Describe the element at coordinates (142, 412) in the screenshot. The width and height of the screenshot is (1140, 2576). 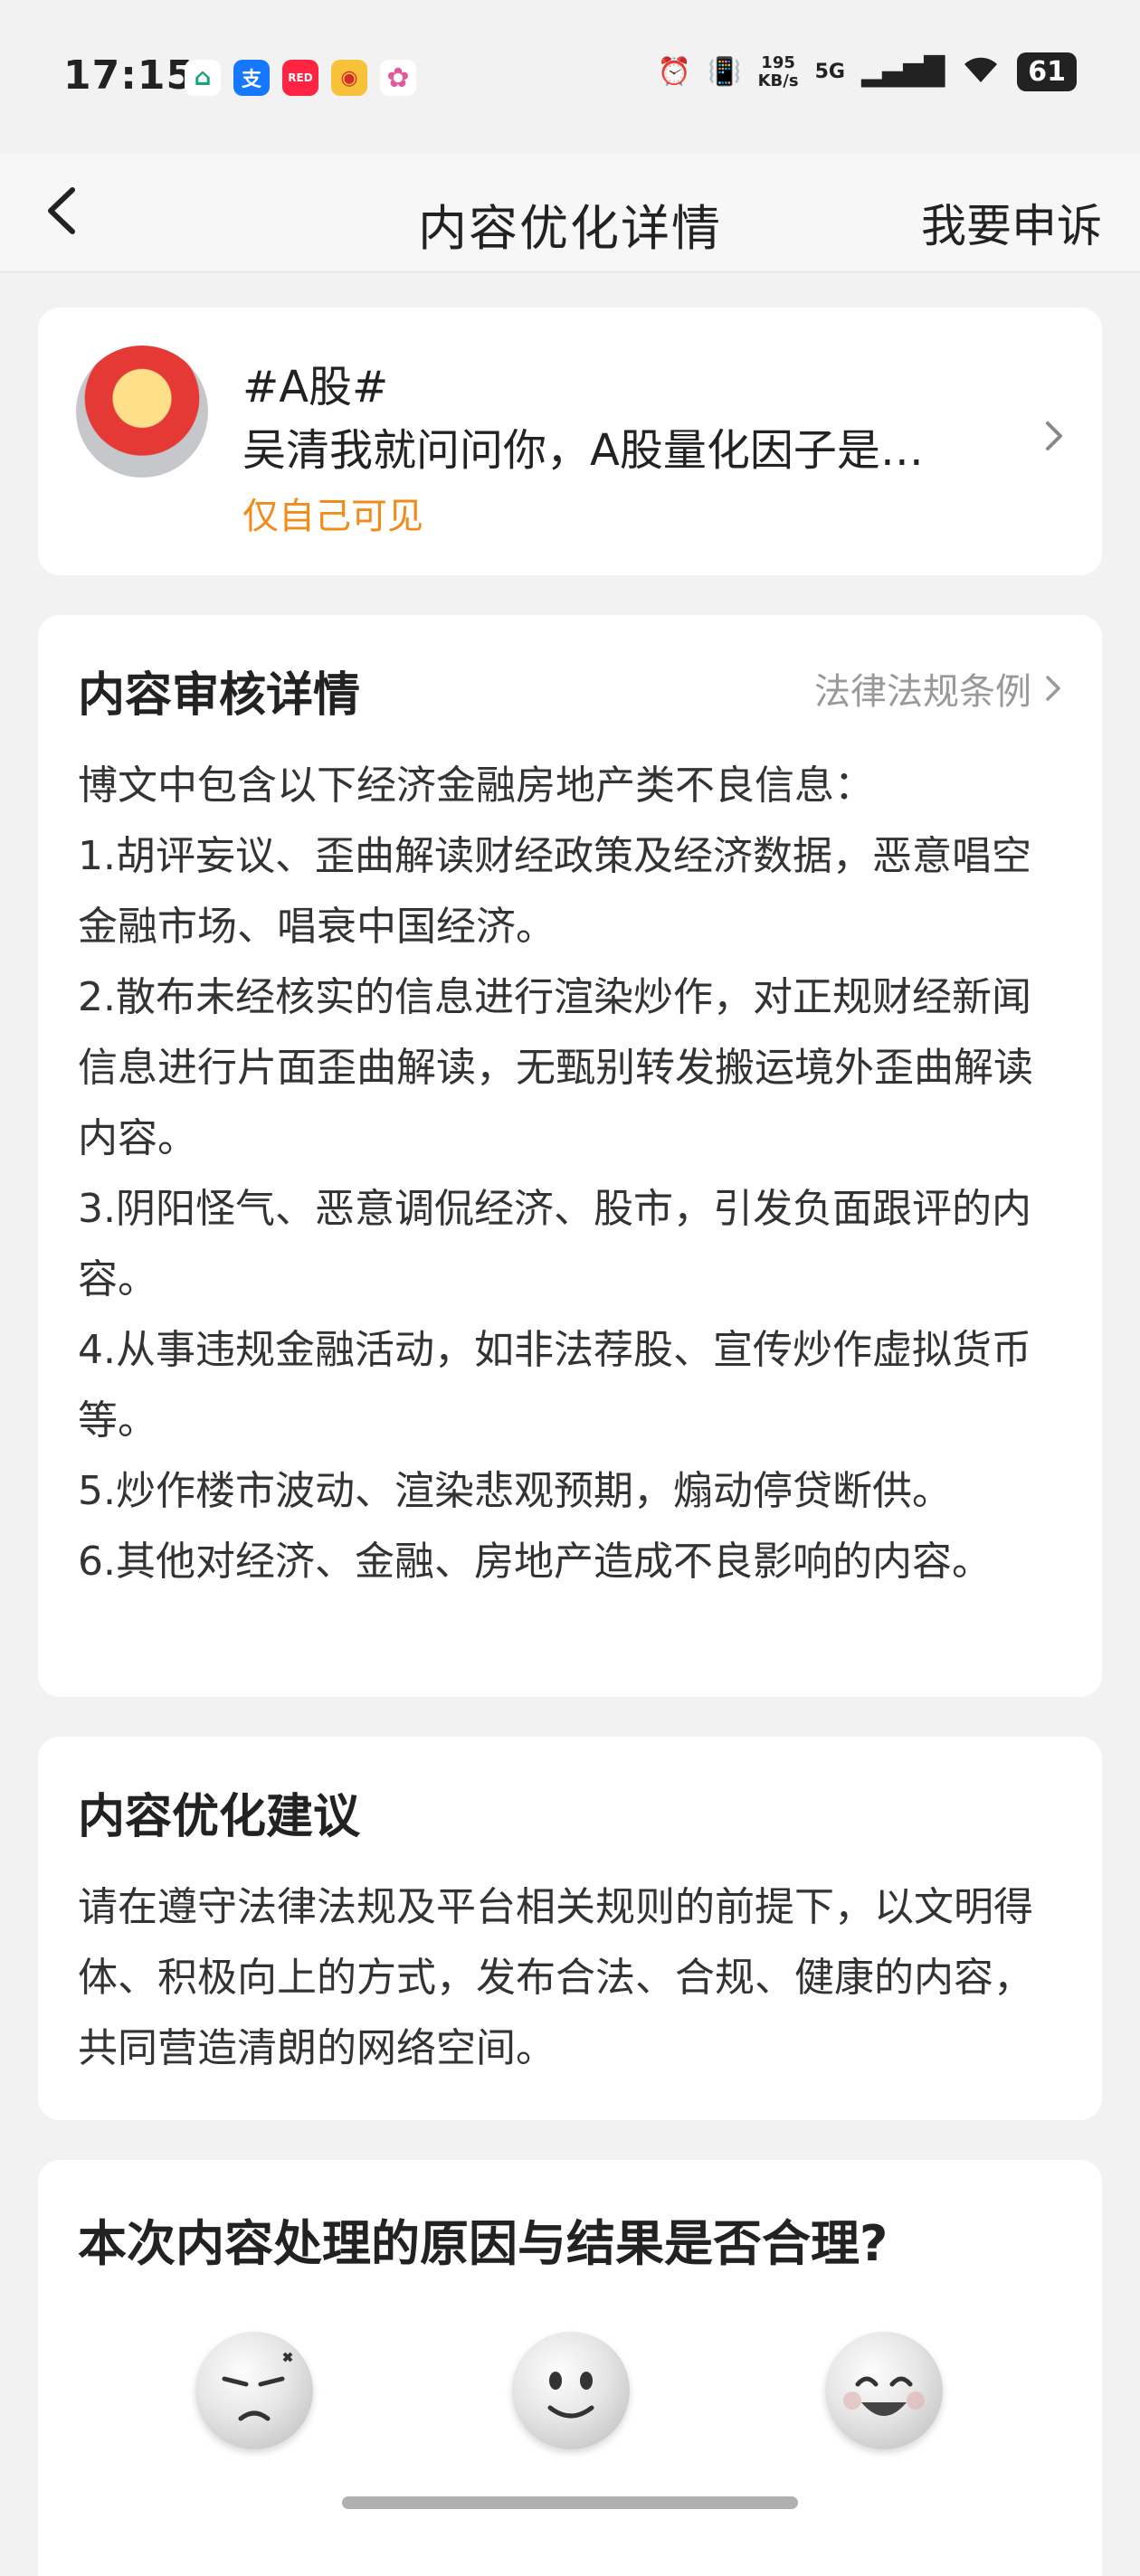
I see `avatar` at that location.